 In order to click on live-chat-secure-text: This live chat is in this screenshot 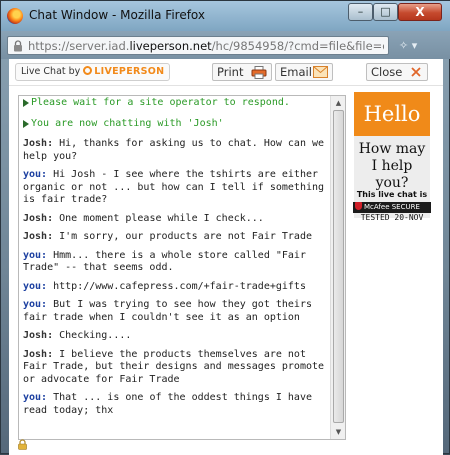, I will do `click(392, 194)`.